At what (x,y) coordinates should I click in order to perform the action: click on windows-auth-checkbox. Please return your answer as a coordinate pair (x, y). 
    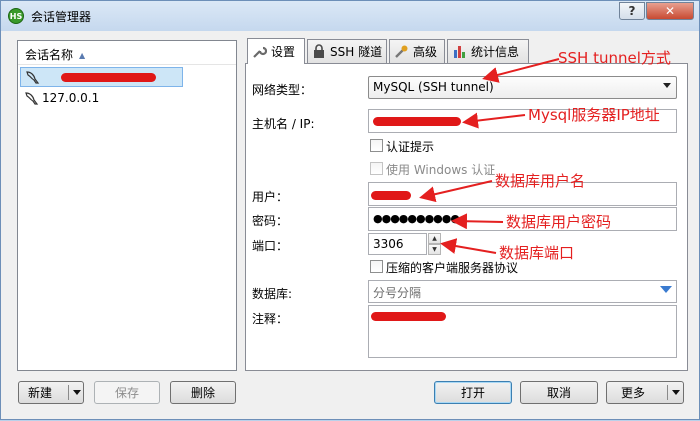
    Looking at the image, I should click on (376, 168).